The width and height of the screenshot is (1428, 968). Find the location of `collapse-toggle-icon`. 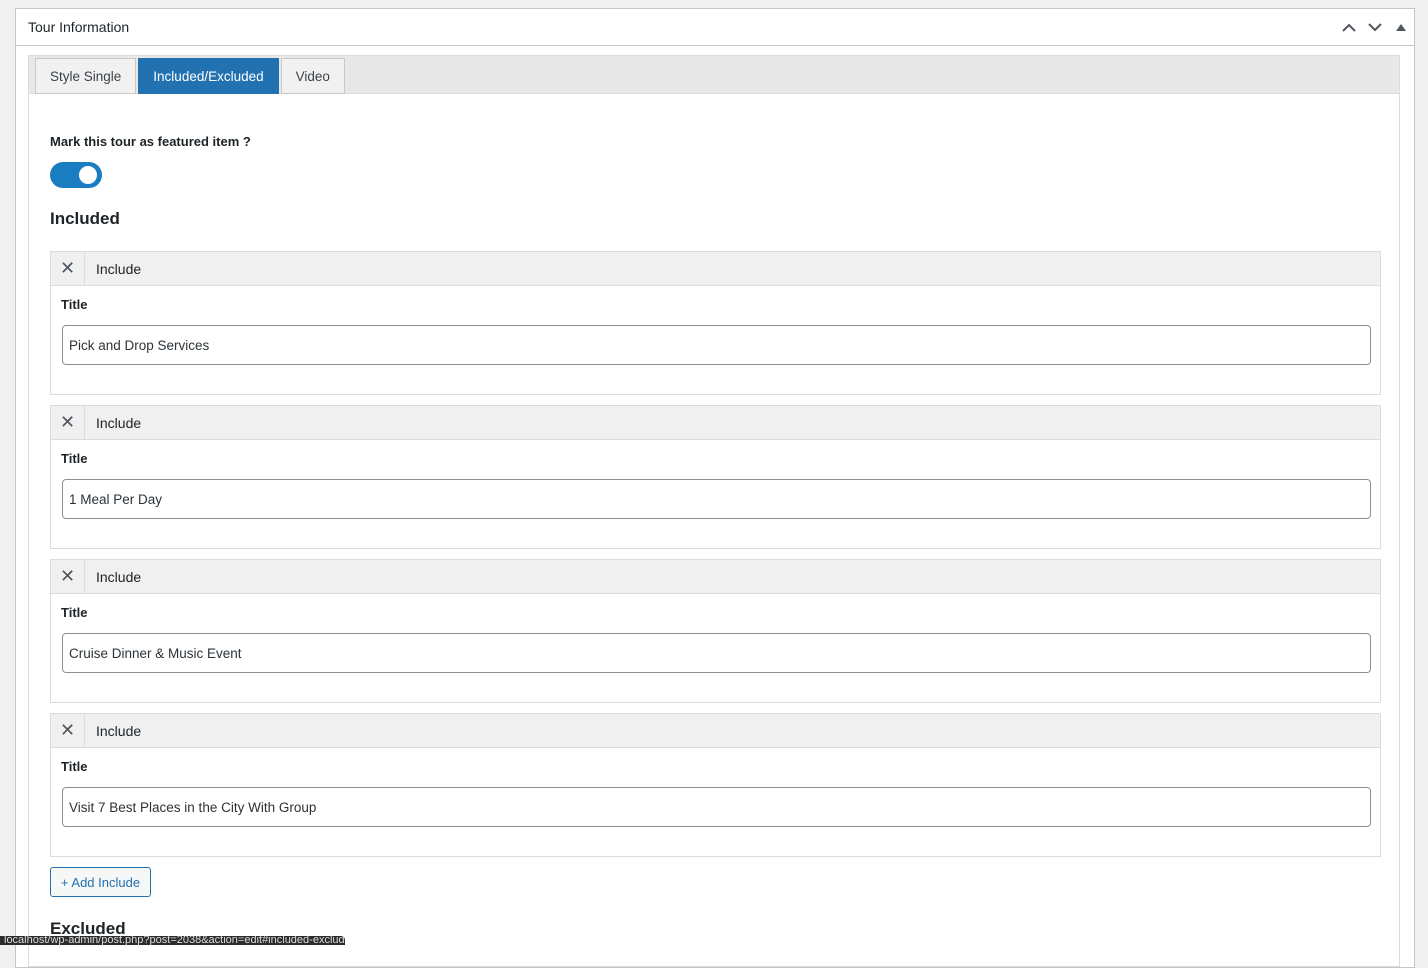

collapse-toggle-icon is located at coordinates (1401, 27).